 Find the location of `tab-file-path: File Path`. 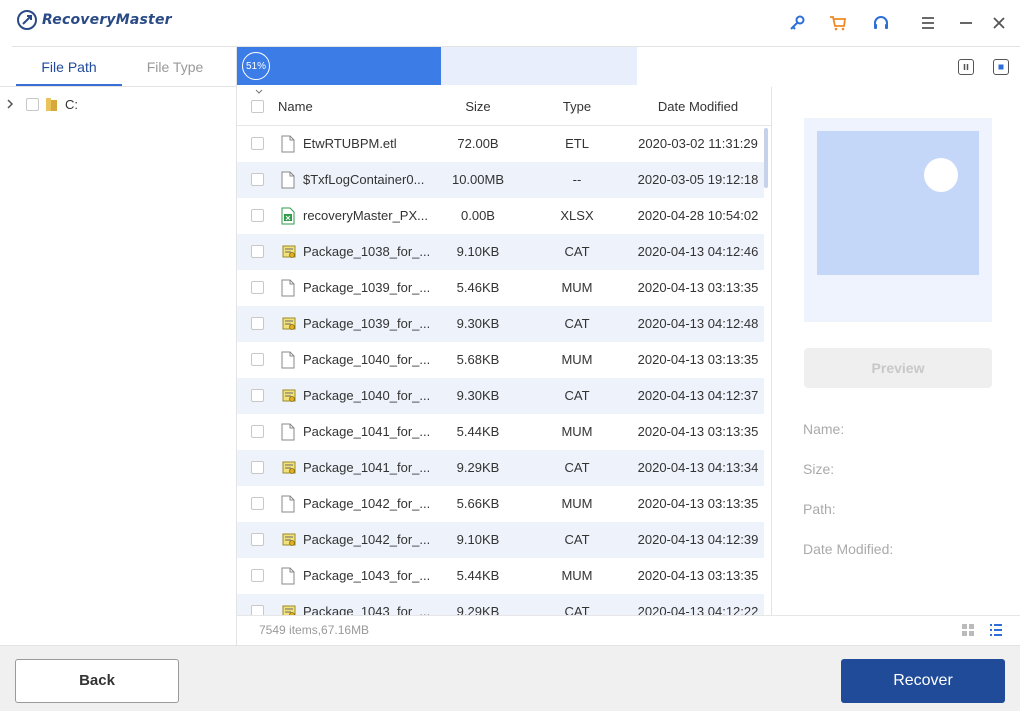

tab-file-path: File Path is located at coordinates (69, 67).